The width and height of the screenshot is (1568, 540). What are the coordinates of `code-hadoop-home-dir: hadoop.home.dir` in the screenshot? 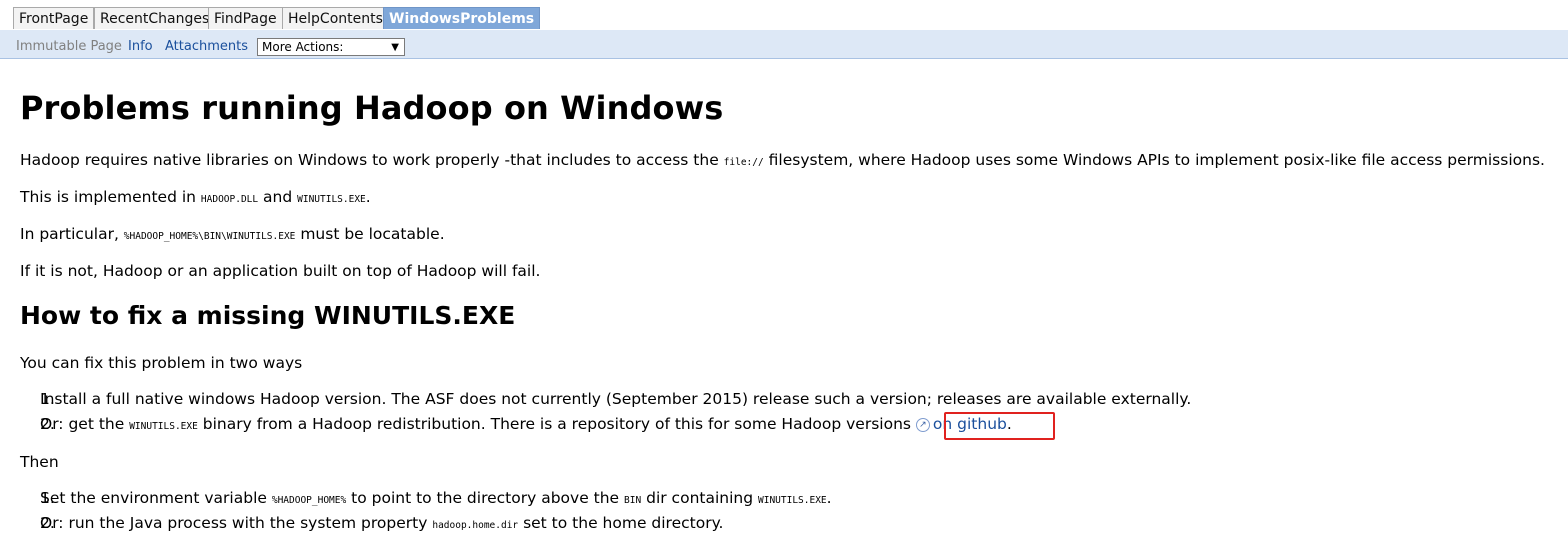 It's located at (475, 525).